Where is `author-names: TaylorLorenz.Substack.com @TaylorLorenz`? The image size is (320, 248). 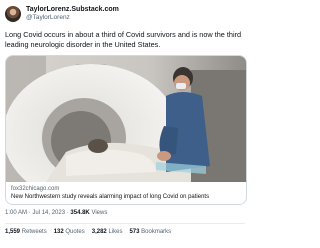
author-names: TaylorLorenz.Substack.com @TaylorLorenz is located at coordinates (72, 14).